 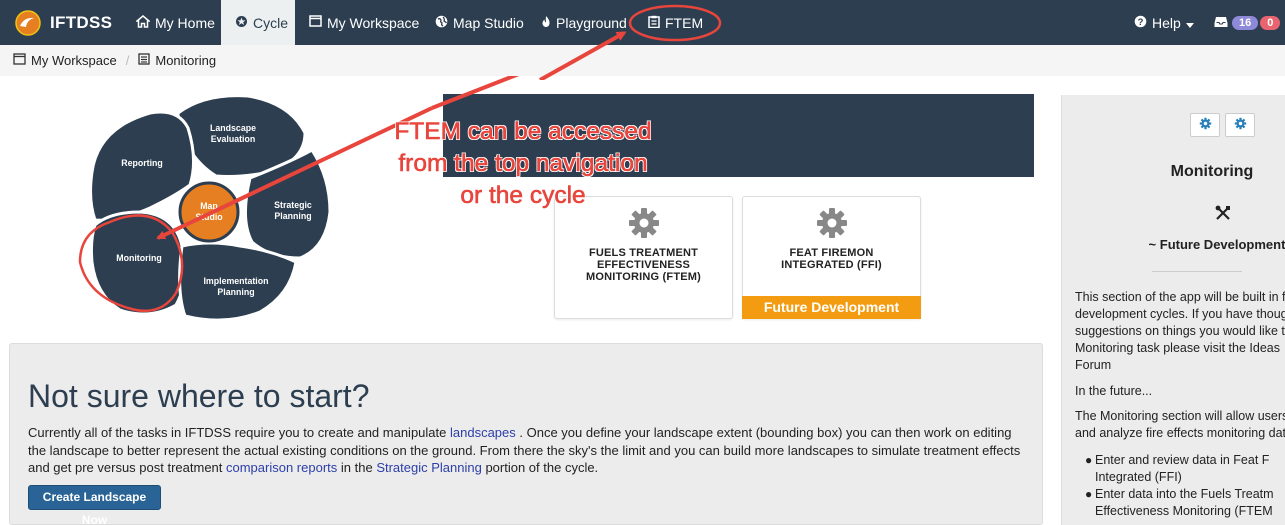 I want to click on cycle-icon, so click(x=241, y=23).